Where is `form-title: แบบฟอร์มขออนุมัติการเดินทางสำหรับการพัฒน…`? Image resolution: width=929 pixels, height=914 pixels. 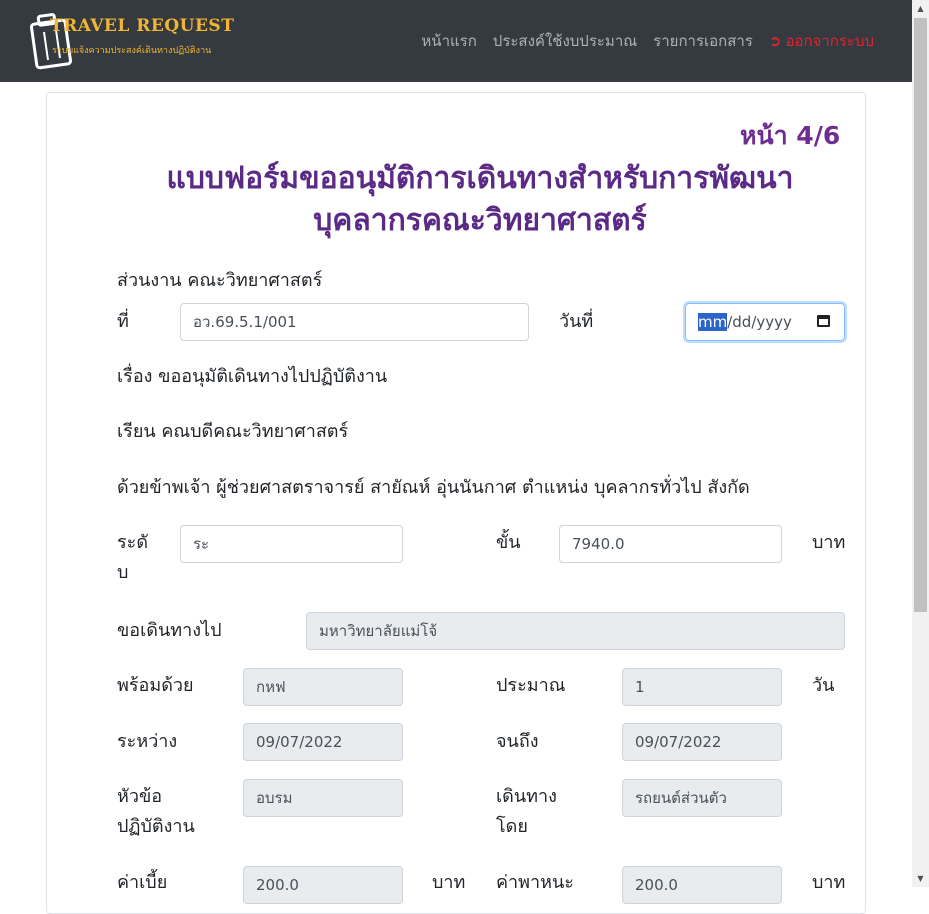
form-title: แบบฟอร์มขออนุมัติการเดินทางสำหรับการพัฒน… is located at coordinates (480, 200).